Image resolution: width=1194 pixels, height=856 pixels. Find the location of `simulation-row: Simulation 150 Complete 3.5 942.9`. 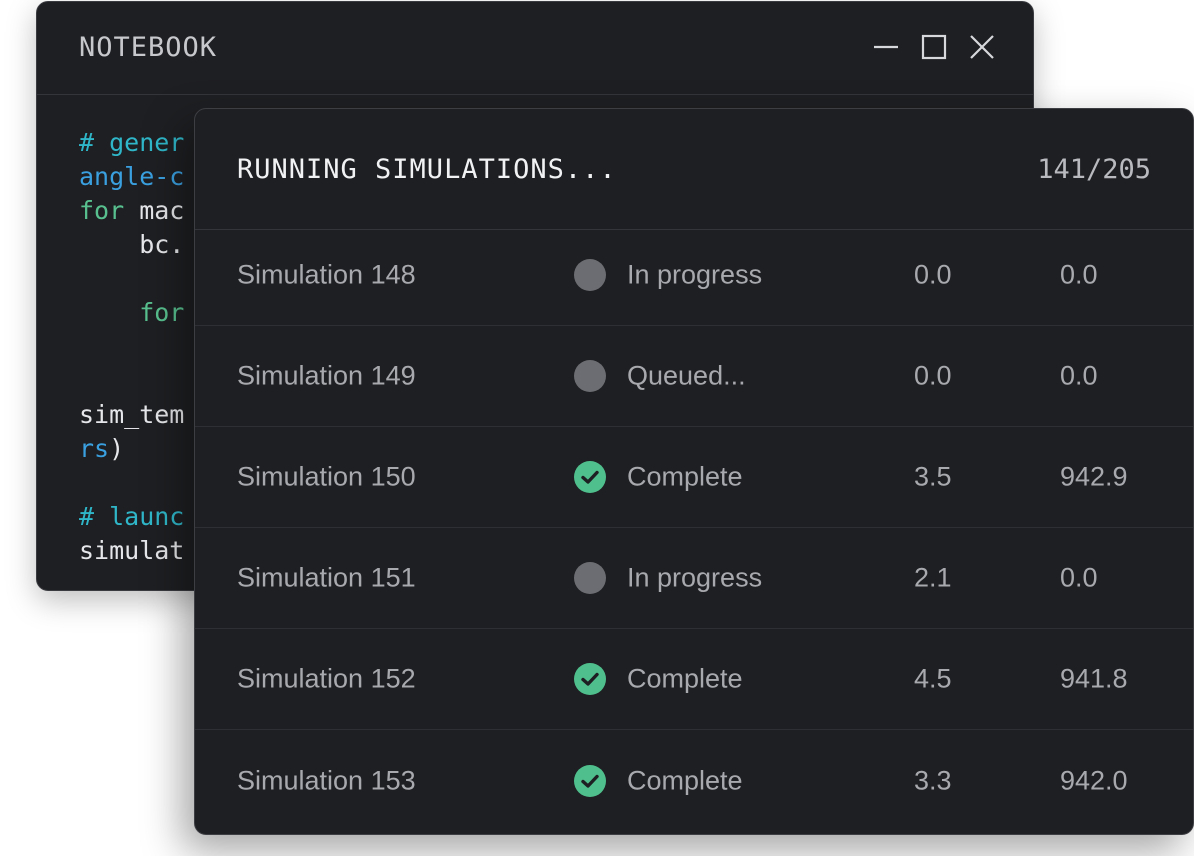

simulation-row: Simulation 150 Complete 3.5 942.9 is located at coordinates (694, 477).